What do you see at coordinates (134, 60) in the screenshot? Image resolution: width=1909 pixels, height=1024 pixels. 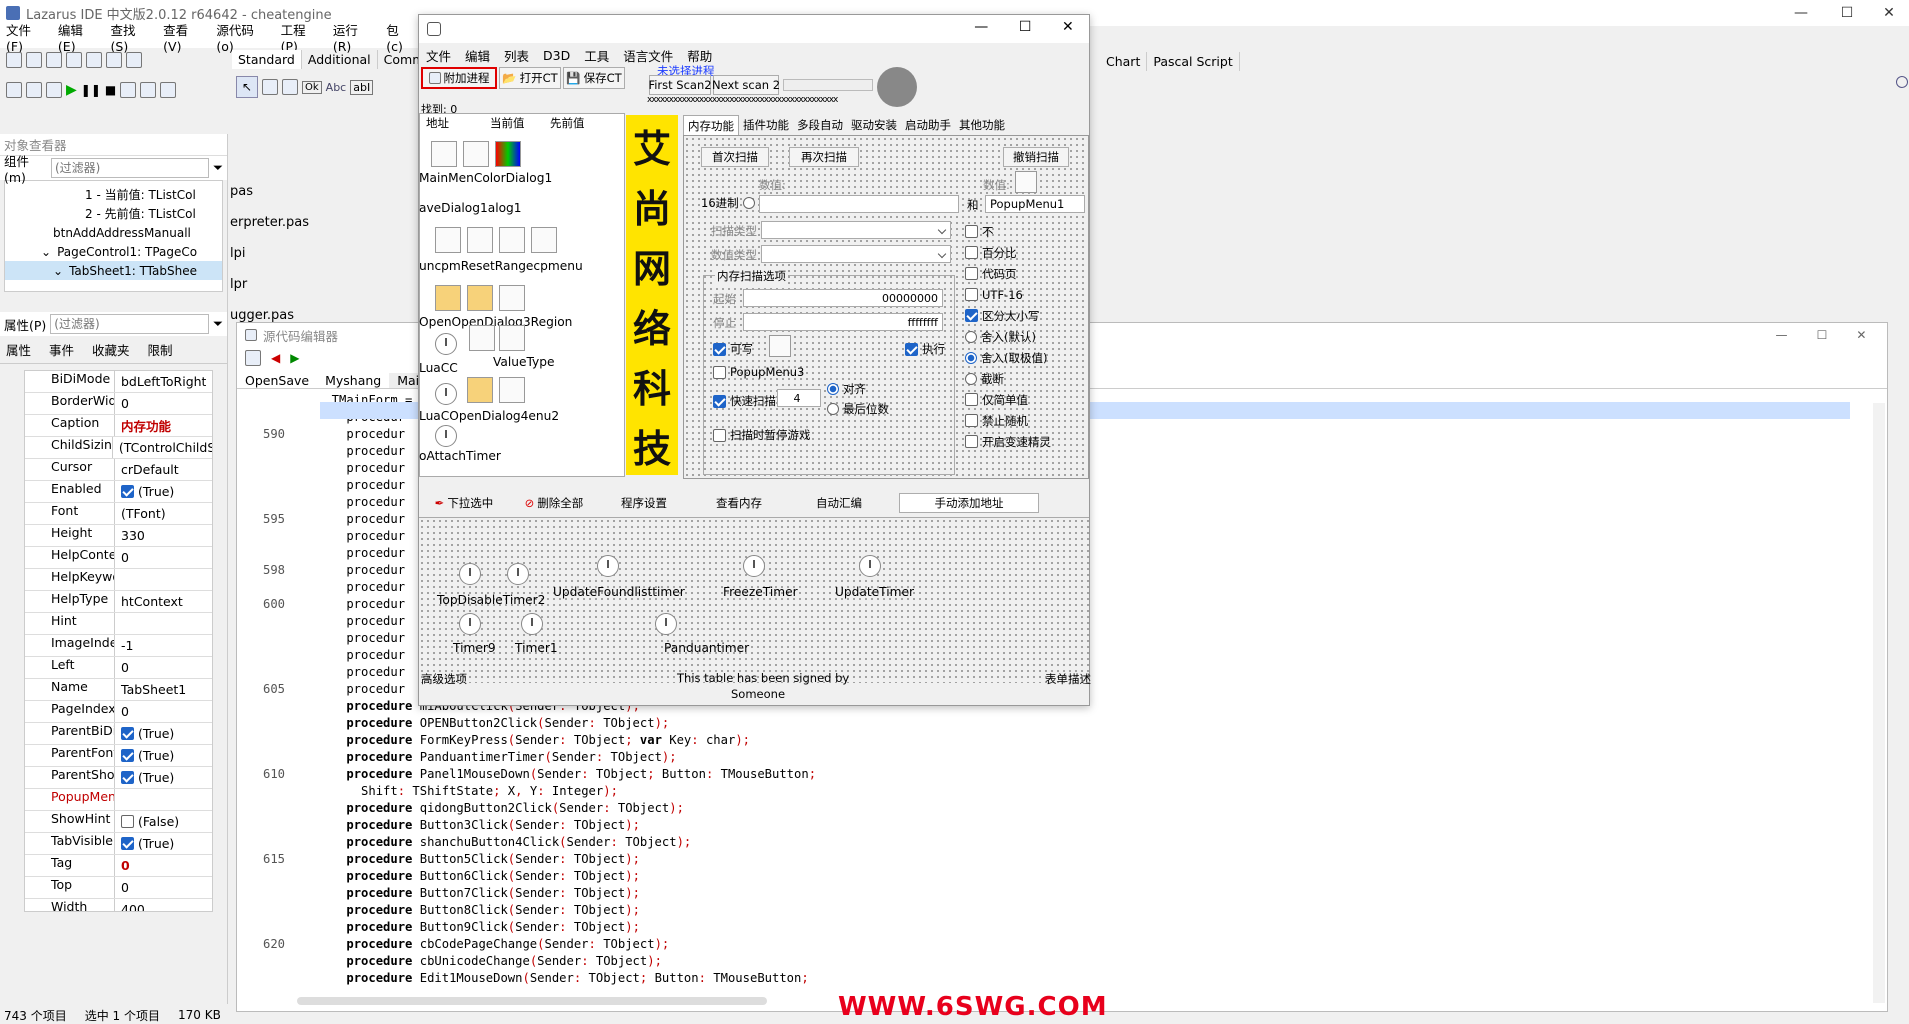 I see `view-units-icon` at bounding box center [134, 60].